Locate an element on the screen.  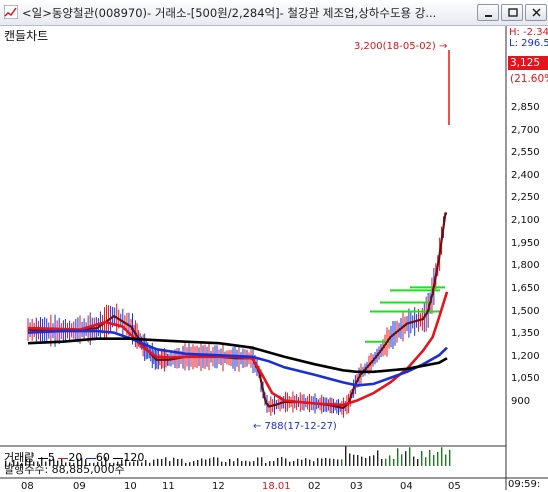
time-tick: 02 is located at coordinates (314, 486).